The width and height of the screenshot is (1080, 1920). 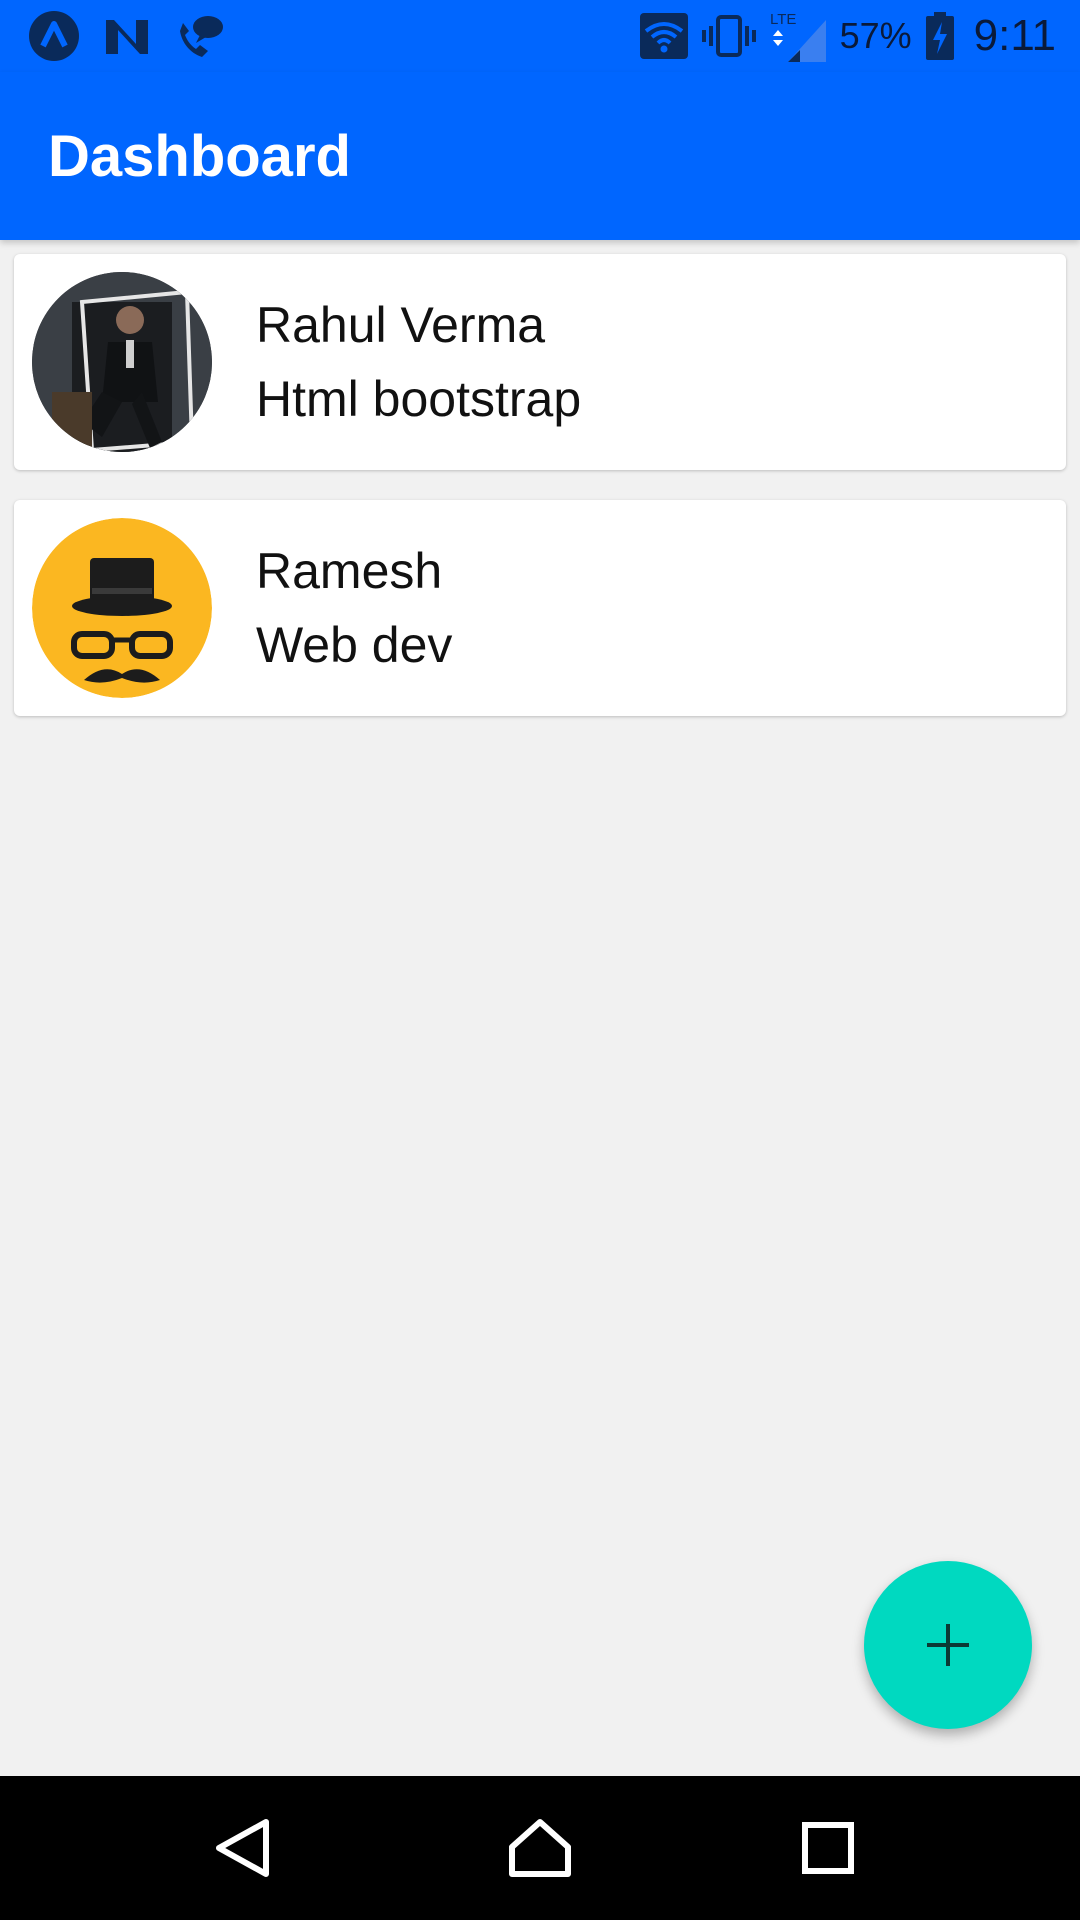 I want to click on status-right: LTE 57% 9:11, so click(x=847, y=36).